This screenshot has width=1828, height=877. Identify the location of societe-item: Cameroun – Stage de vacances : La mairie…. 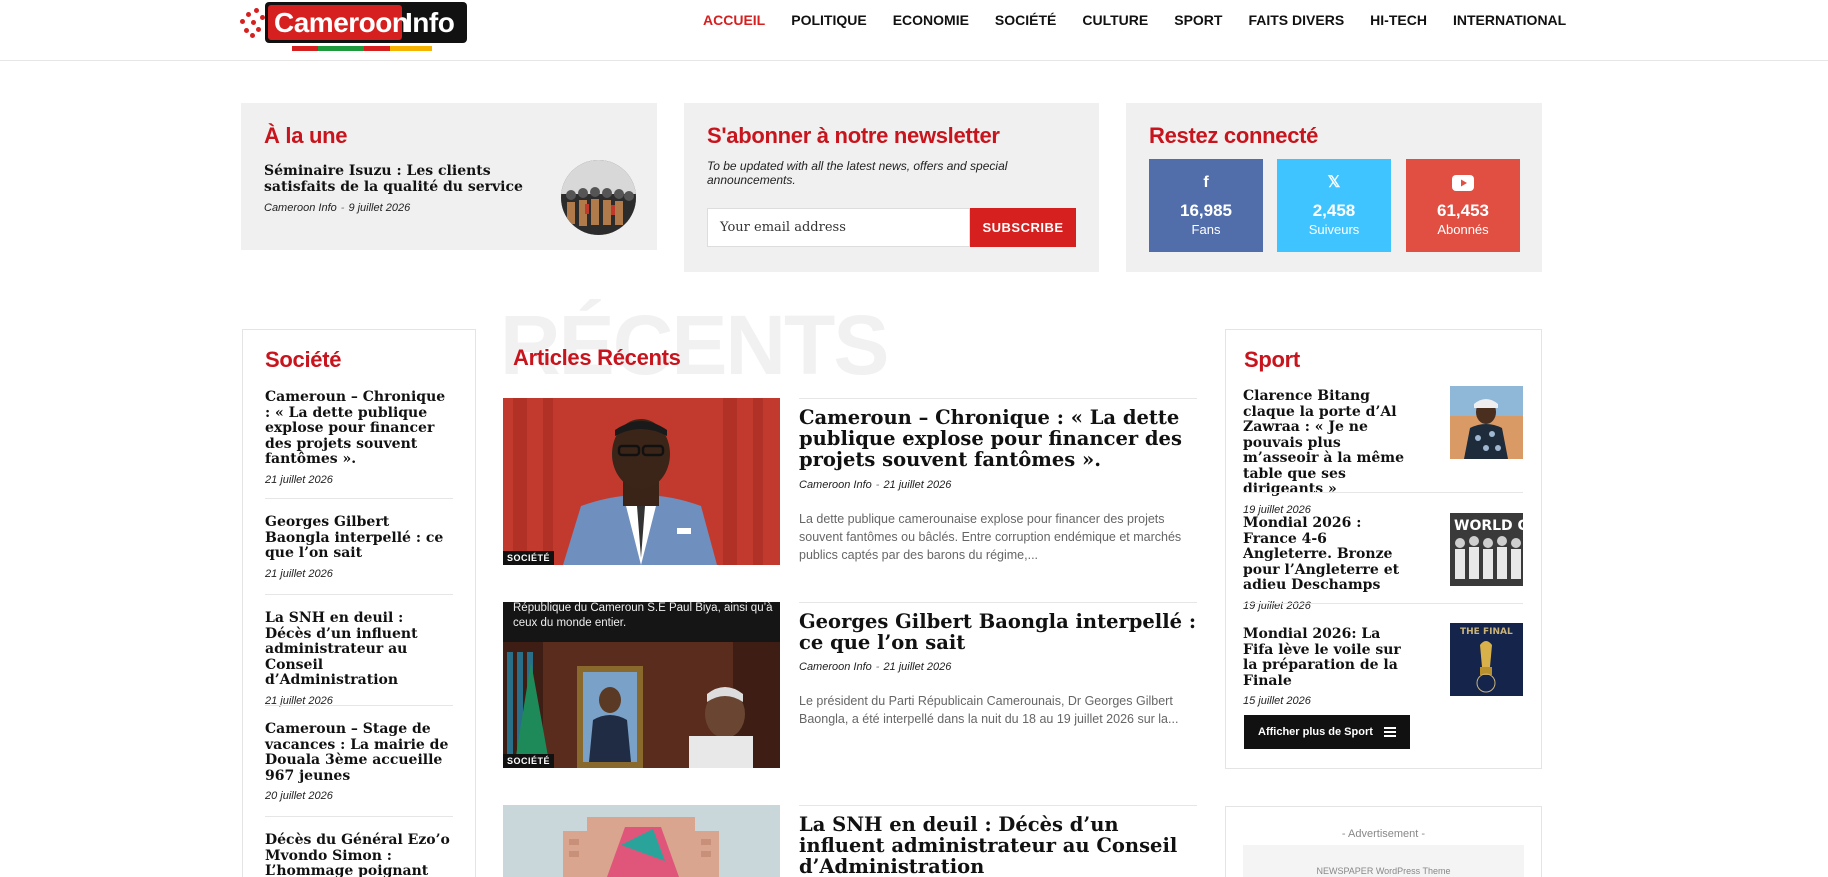
(359, 761).